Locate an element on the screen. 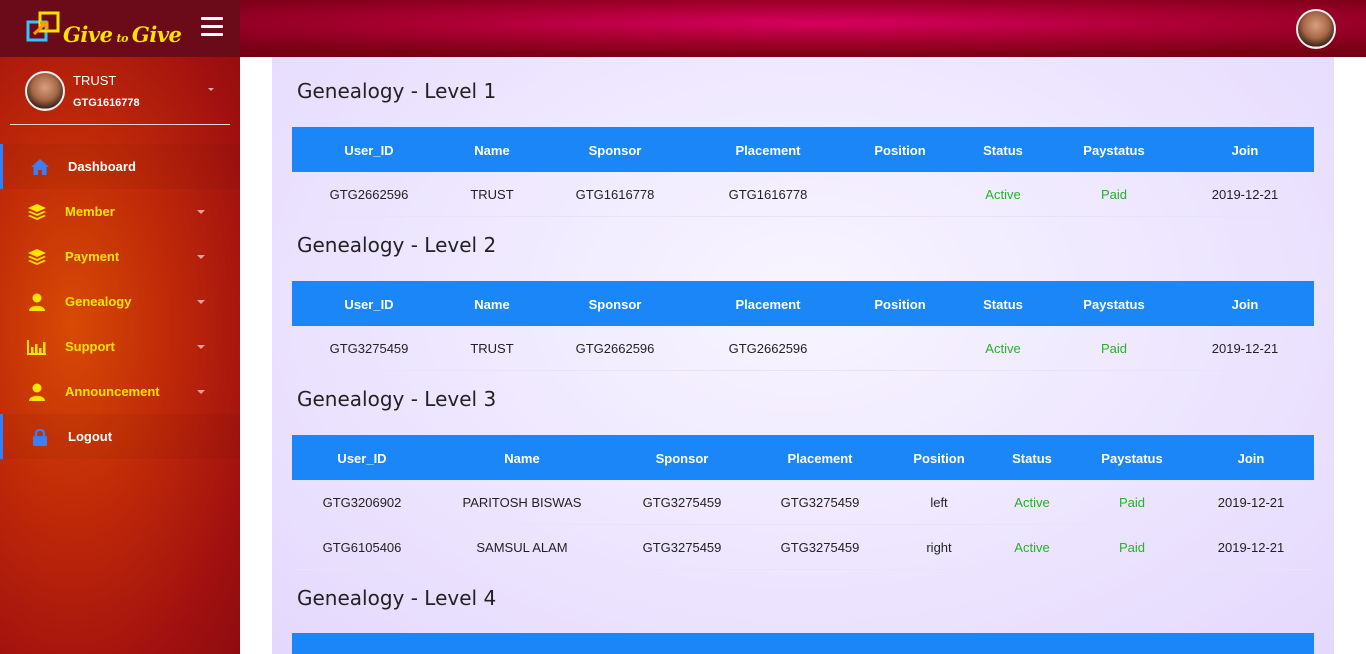 The height and width of the screenshot is (654, 1366). sidebar-item-label: Genealogy is located at coordinates (98, 301).